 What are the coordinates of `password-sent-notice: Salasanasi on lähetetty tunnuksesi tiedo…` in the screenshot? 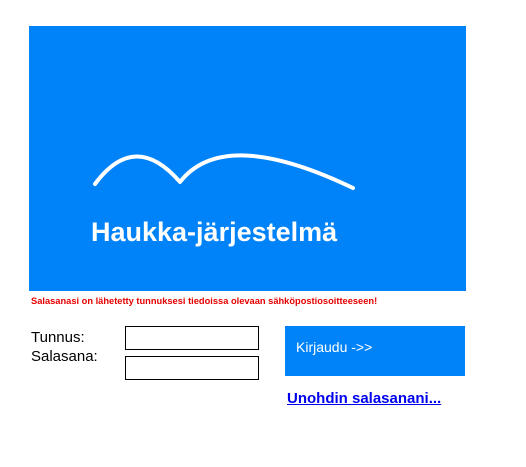 It's located at (204, 301).